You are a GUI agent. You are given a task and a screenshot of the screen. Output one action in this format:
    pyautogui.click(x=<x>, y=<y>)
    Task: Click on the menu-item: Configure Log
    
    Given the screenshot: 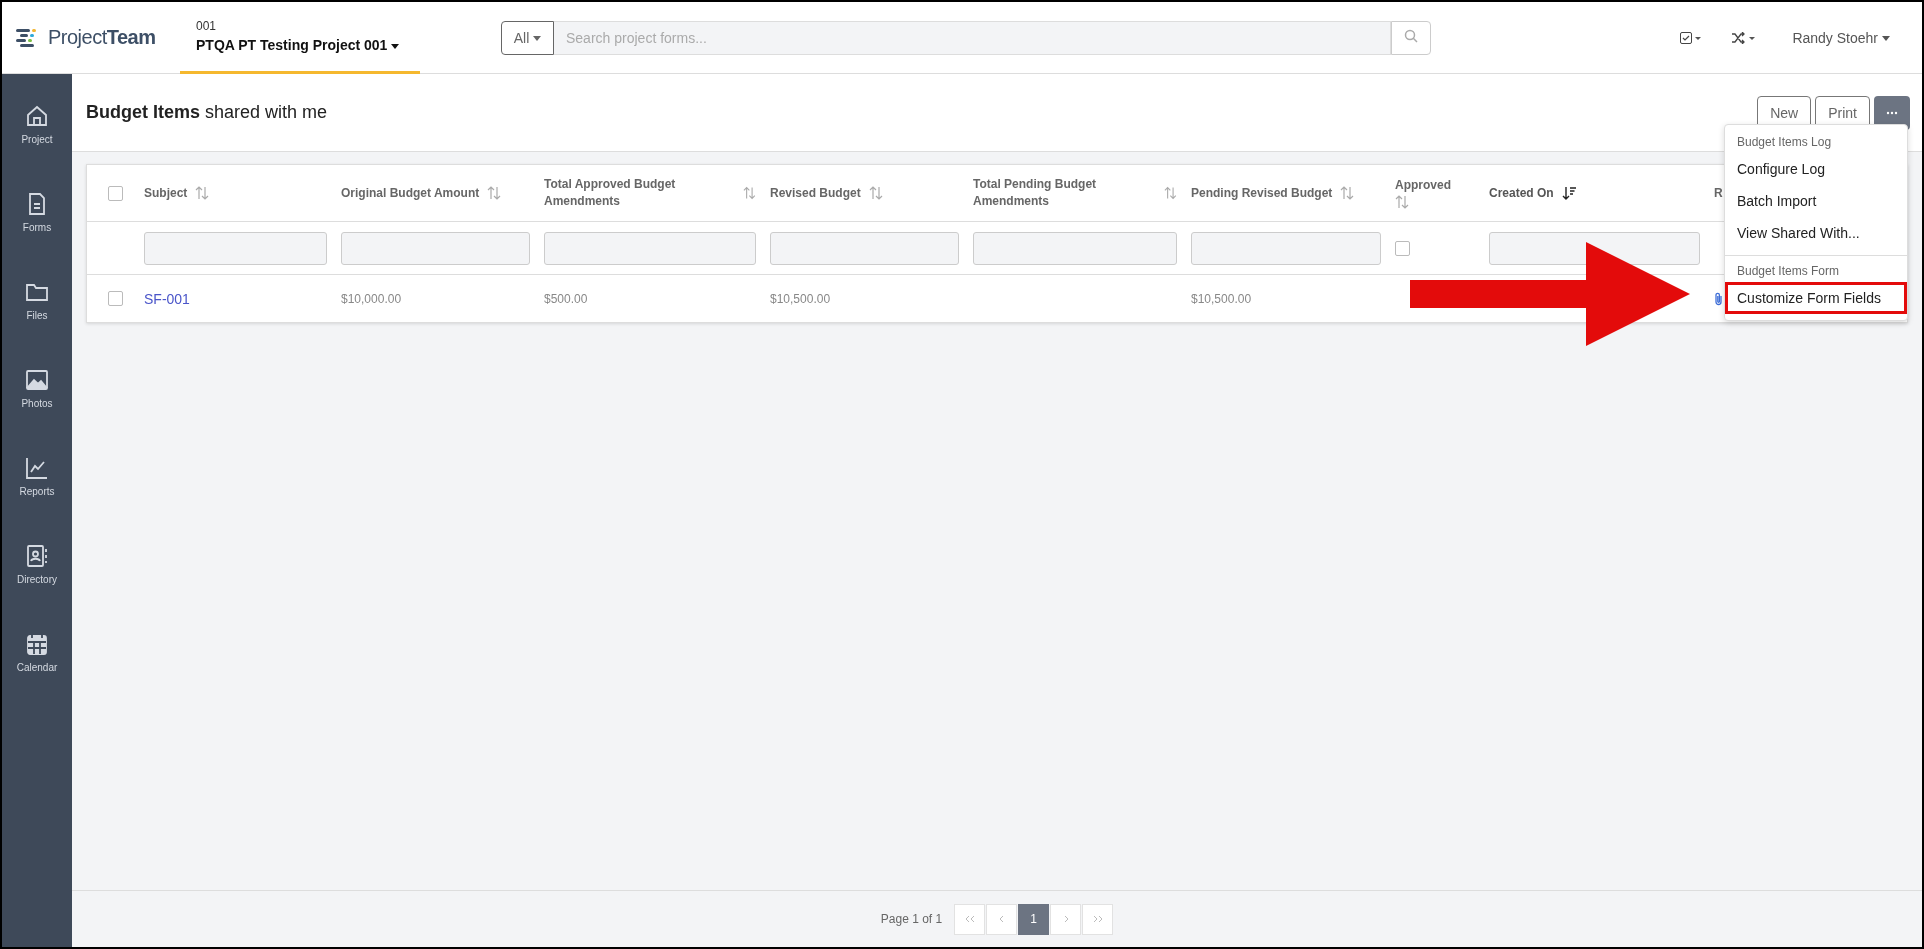 What is the action you would take?
    pyautogui.click(x=1816, y=169)
    